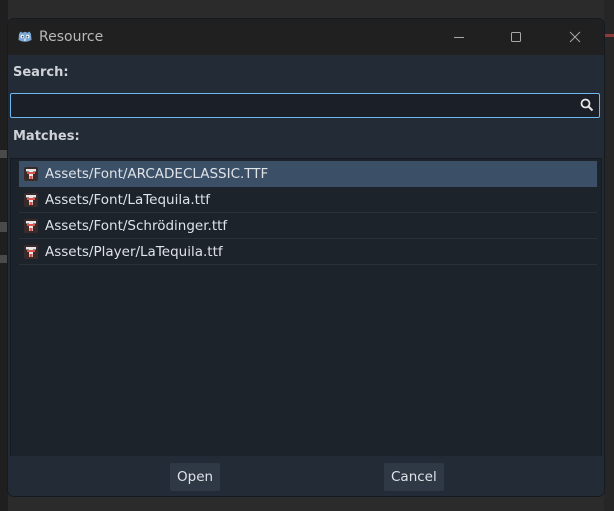  Describe the element at coordinates (306, 37) in the screenshot. I see `title-bar: Resource` at that location.